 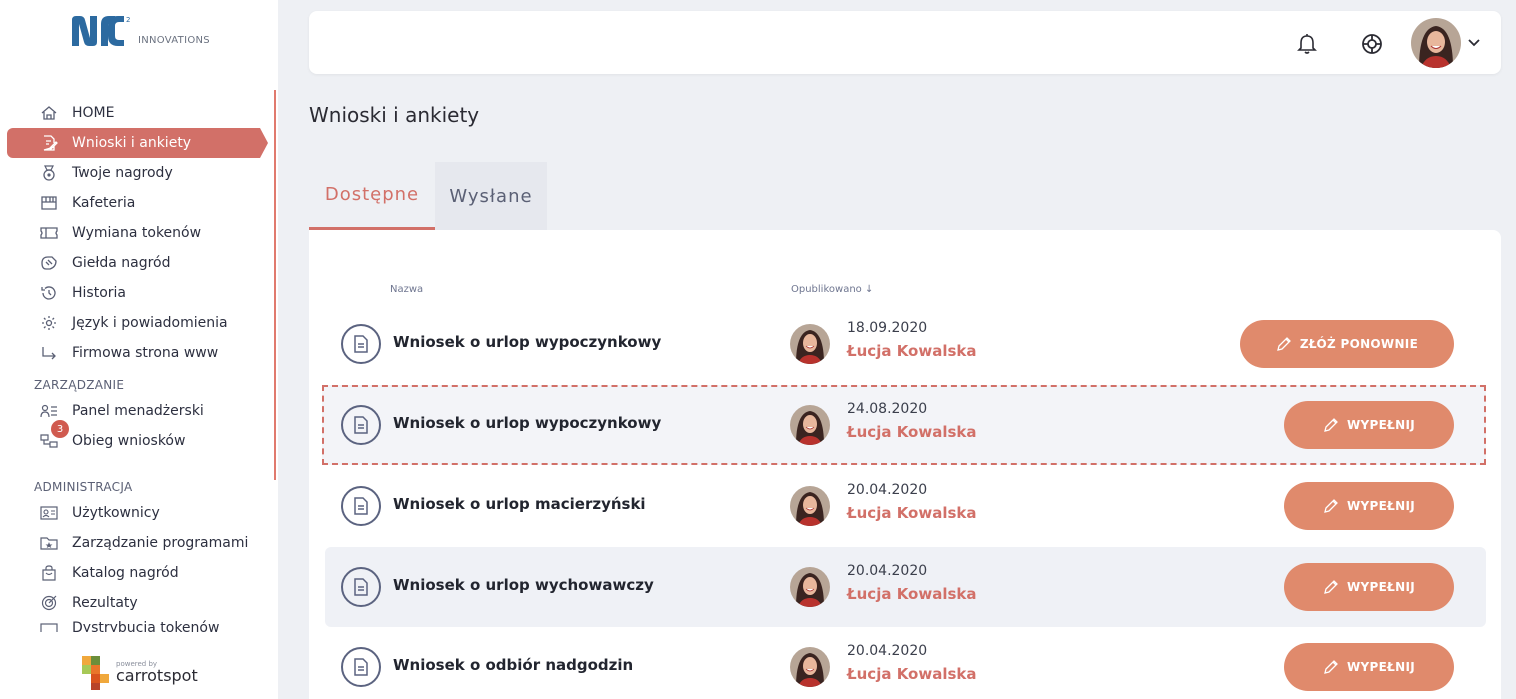 What do you see at coordinates (150, 323) in the screenshot?
I see `sidebar-item-label: Język i powiadomienia` at bounding box center [150, 323].